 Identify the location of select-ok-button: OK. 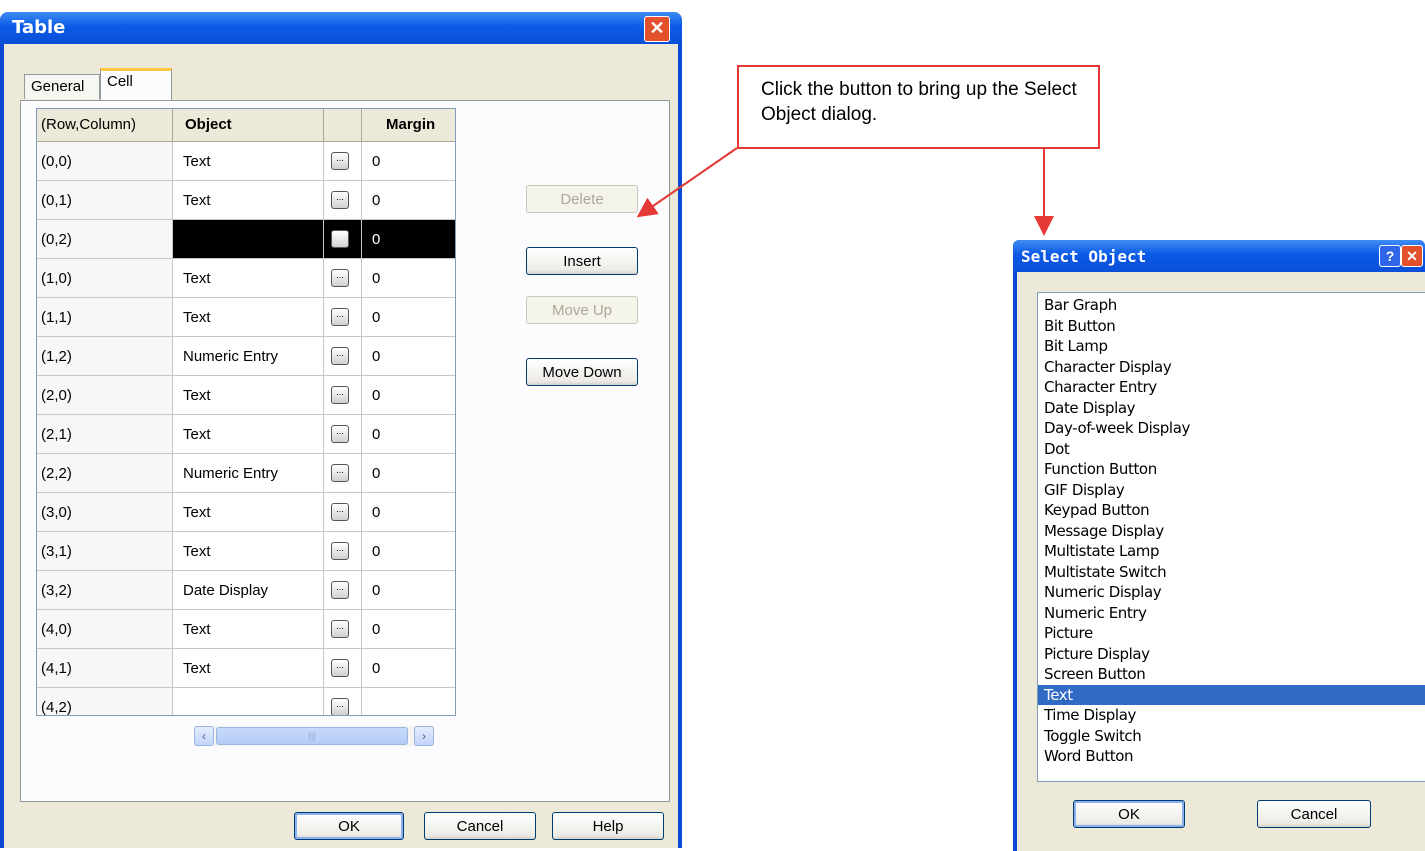
(1129, 814).